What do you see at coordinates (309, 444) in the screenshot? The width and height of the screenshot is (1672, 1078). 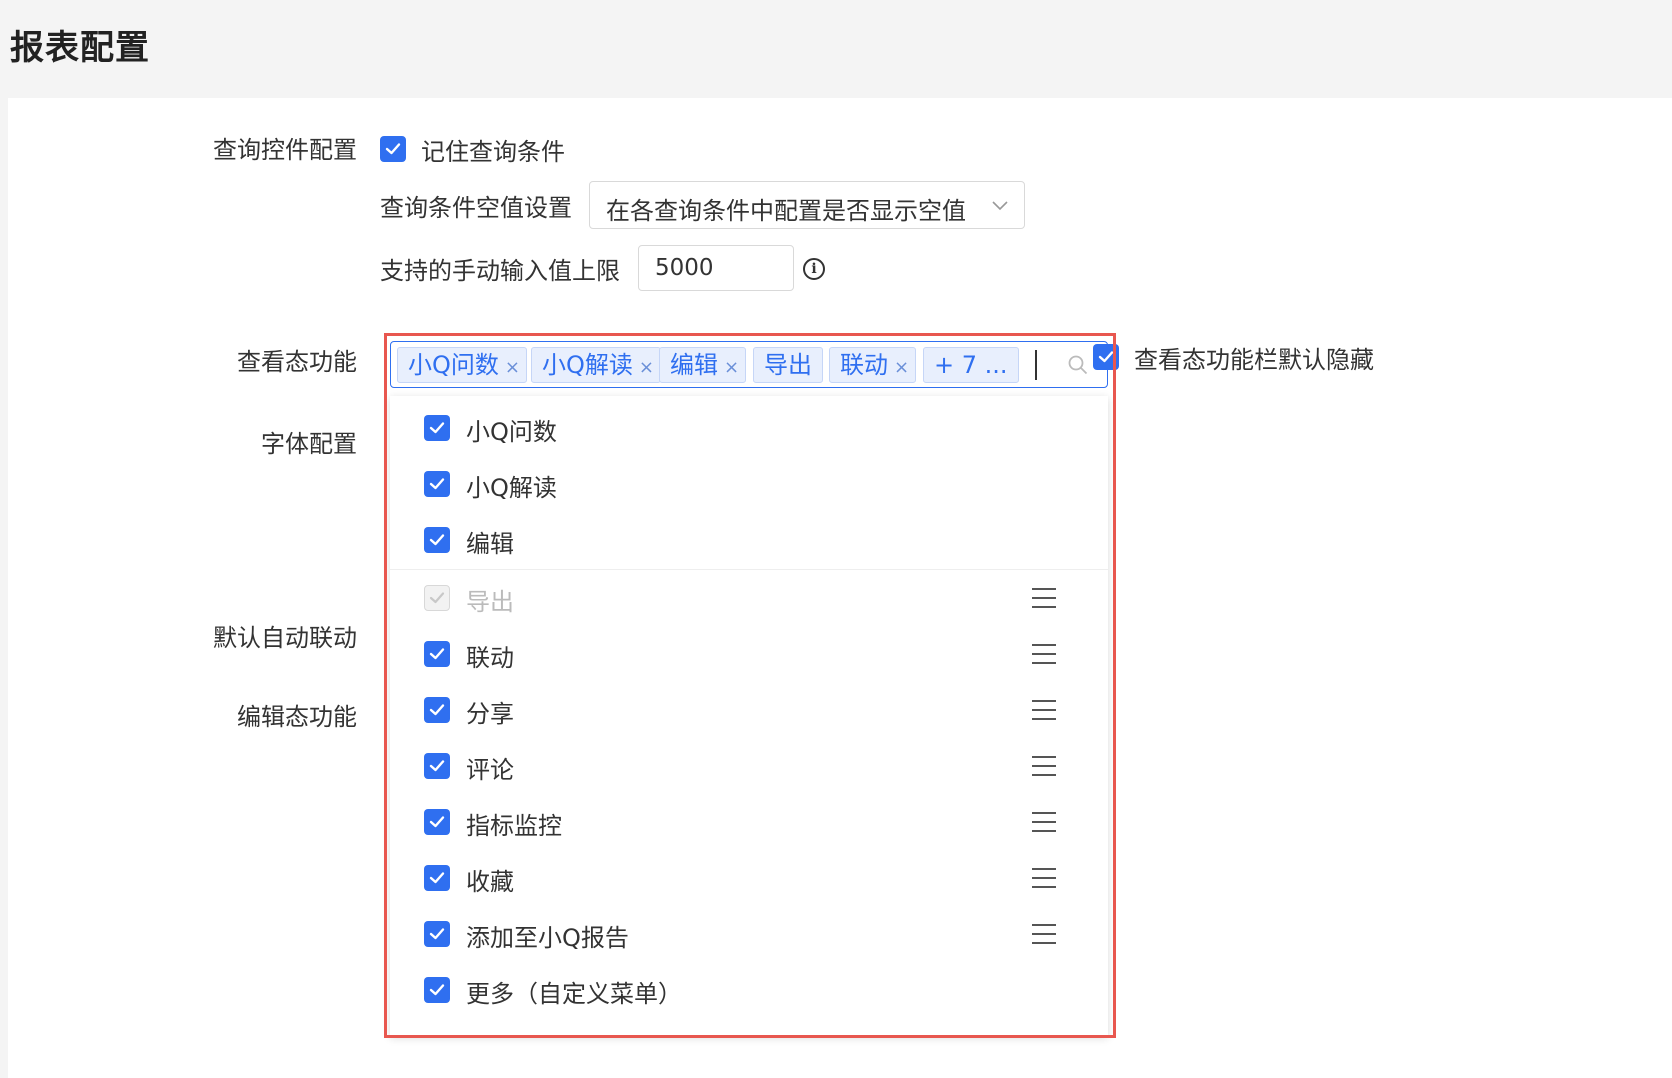 I see `font-config-label: 字体配置` at bounding box center [309, 444].